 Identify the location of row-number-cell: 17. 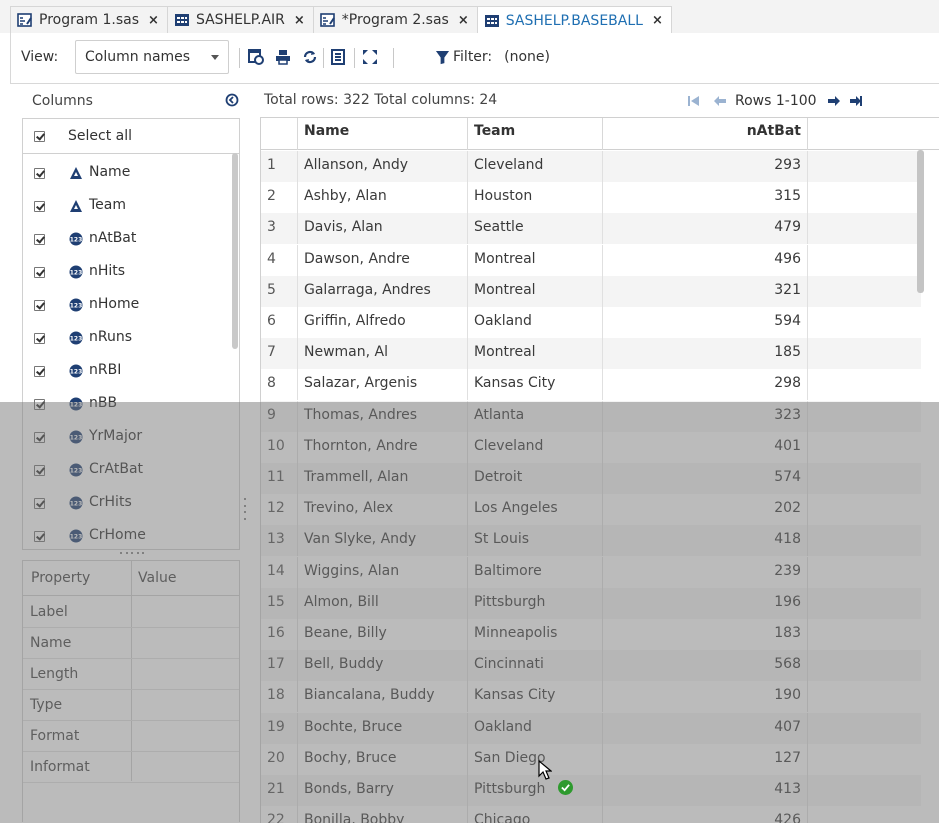
(279, 666).